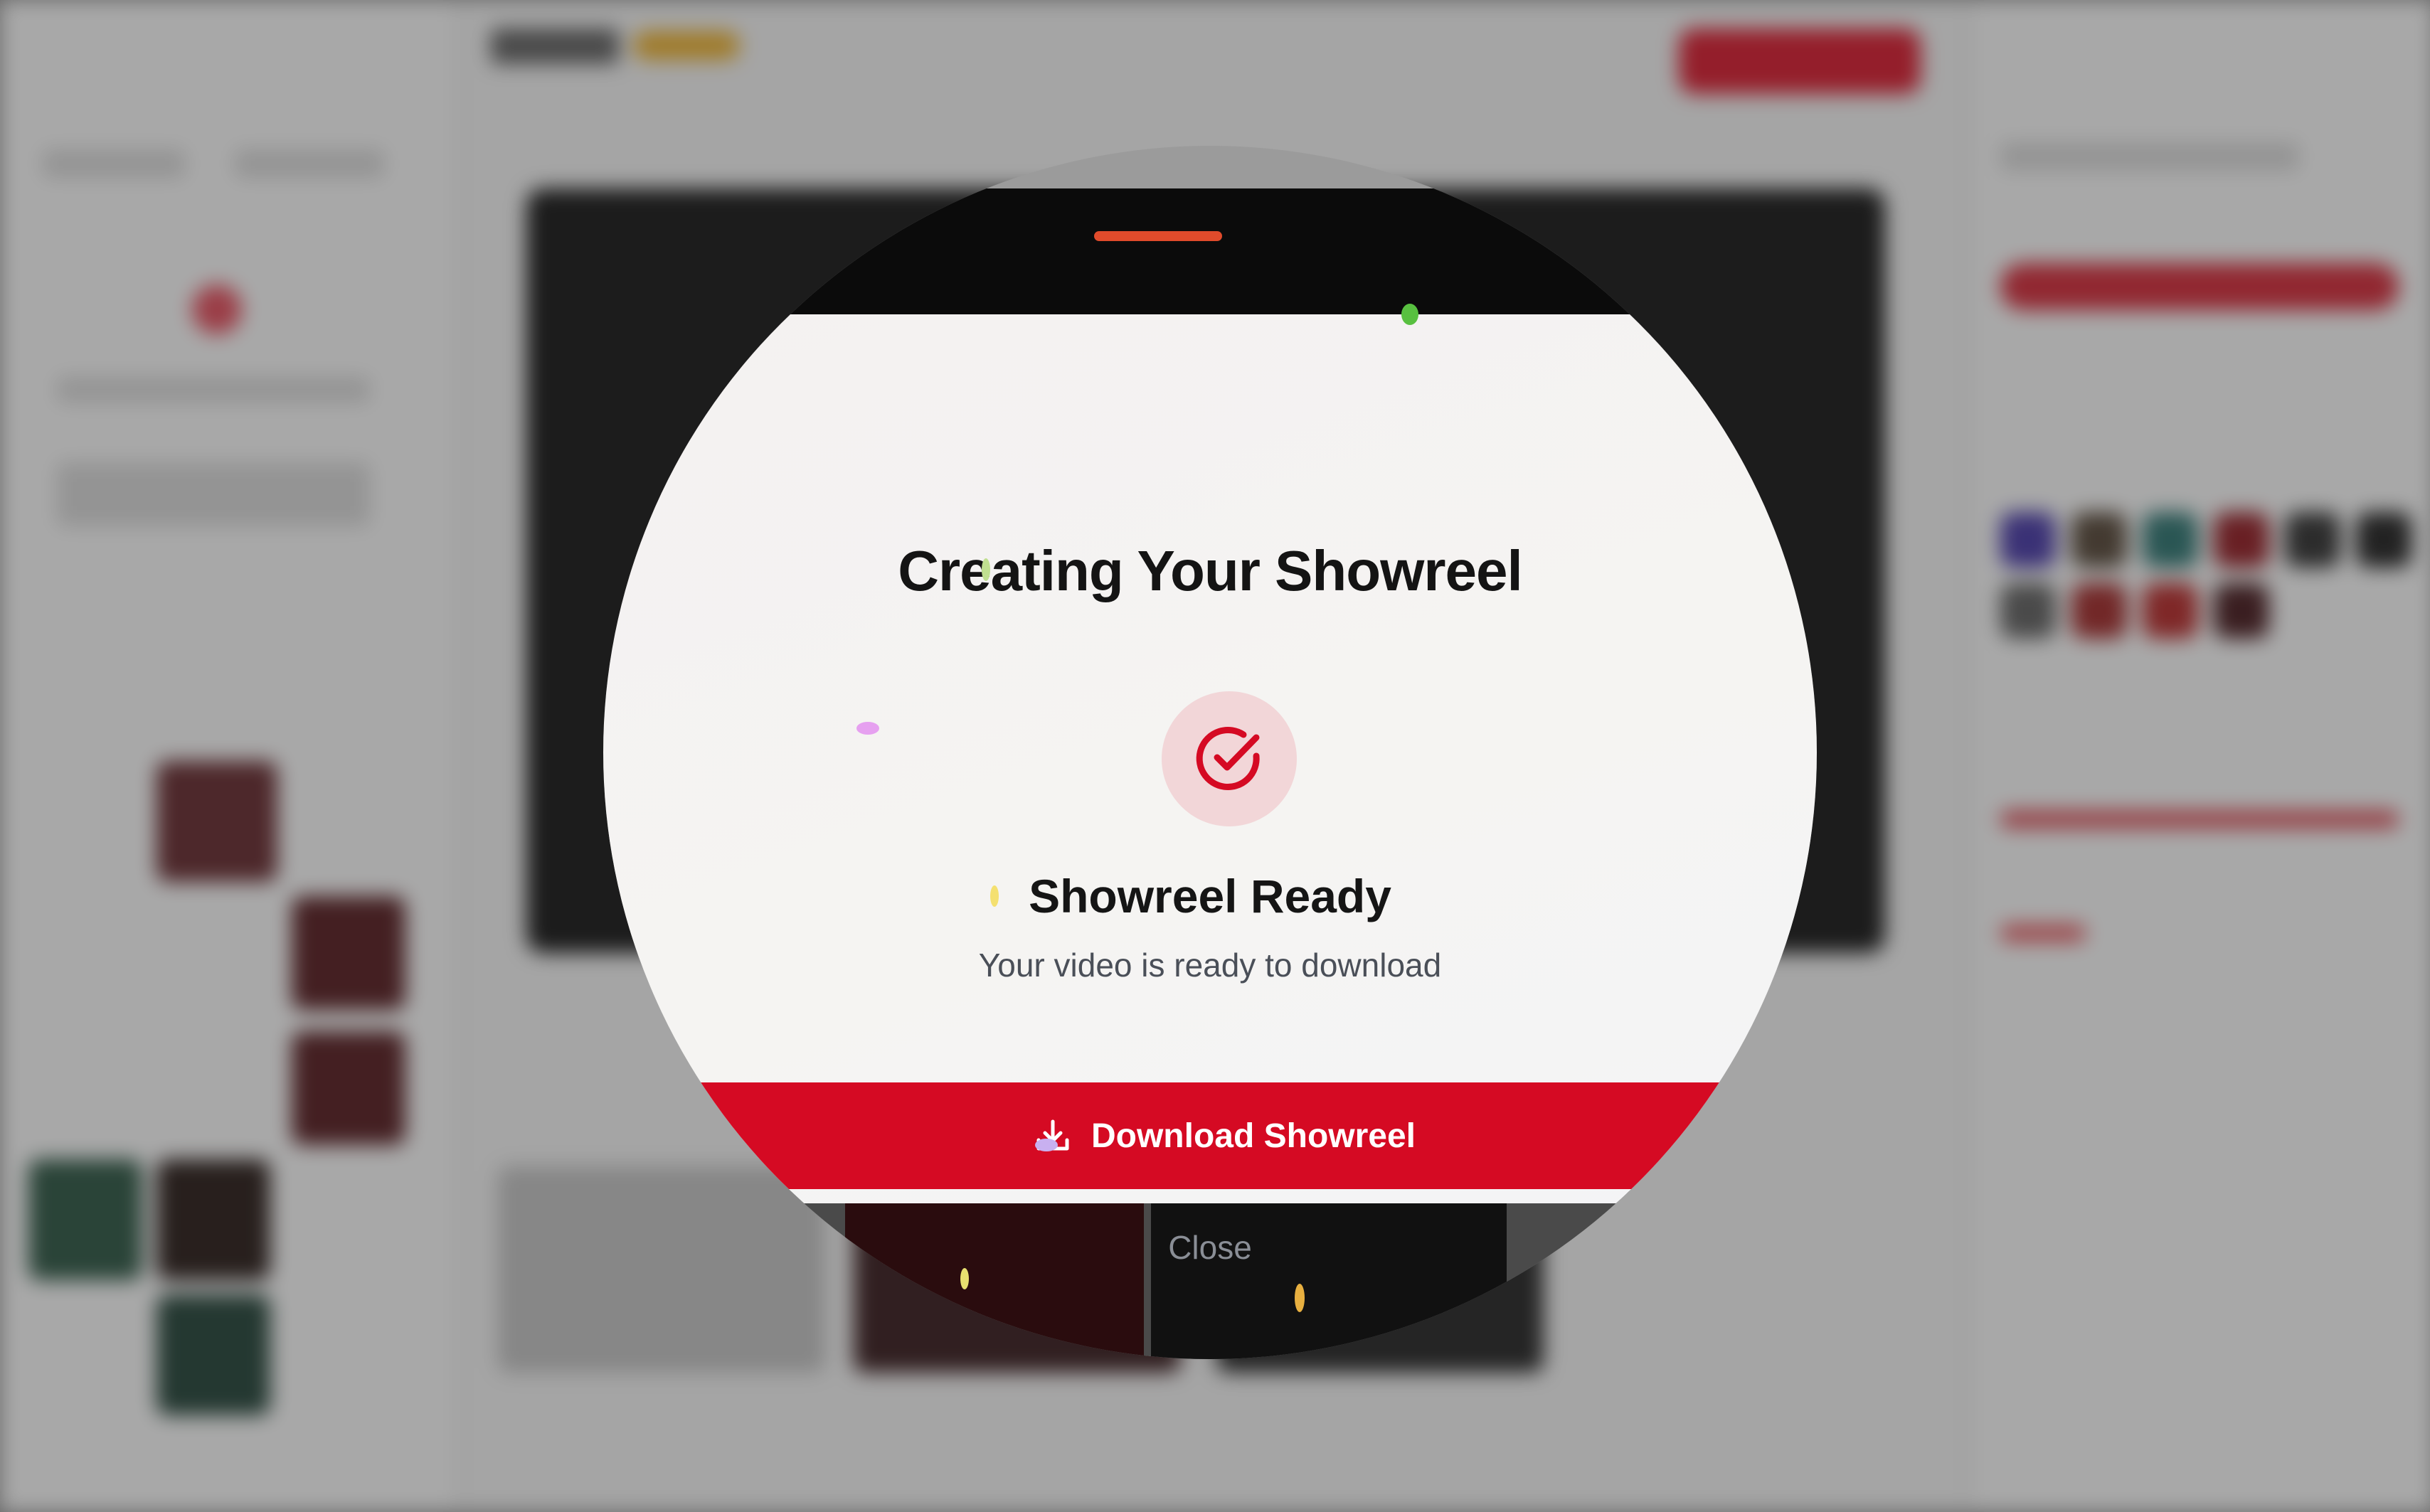 The width and height of the screenshot is (2430, 1512). I want to click on status-title: Showreel Ready, so click(1210, 896).